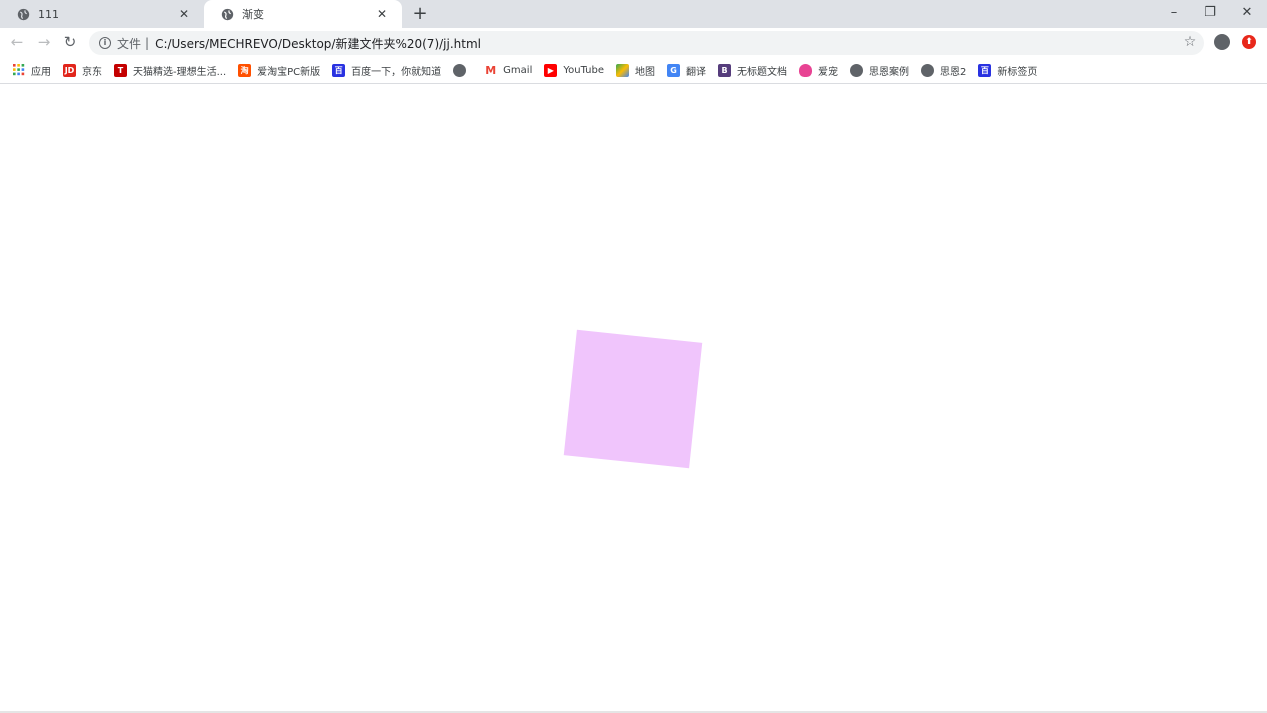 The image size is (1267, 713). What do you see at coordinates (1222, 42) in the screenshot?
I see `profile-avatar-icon` at bounding box center [1222, 42].